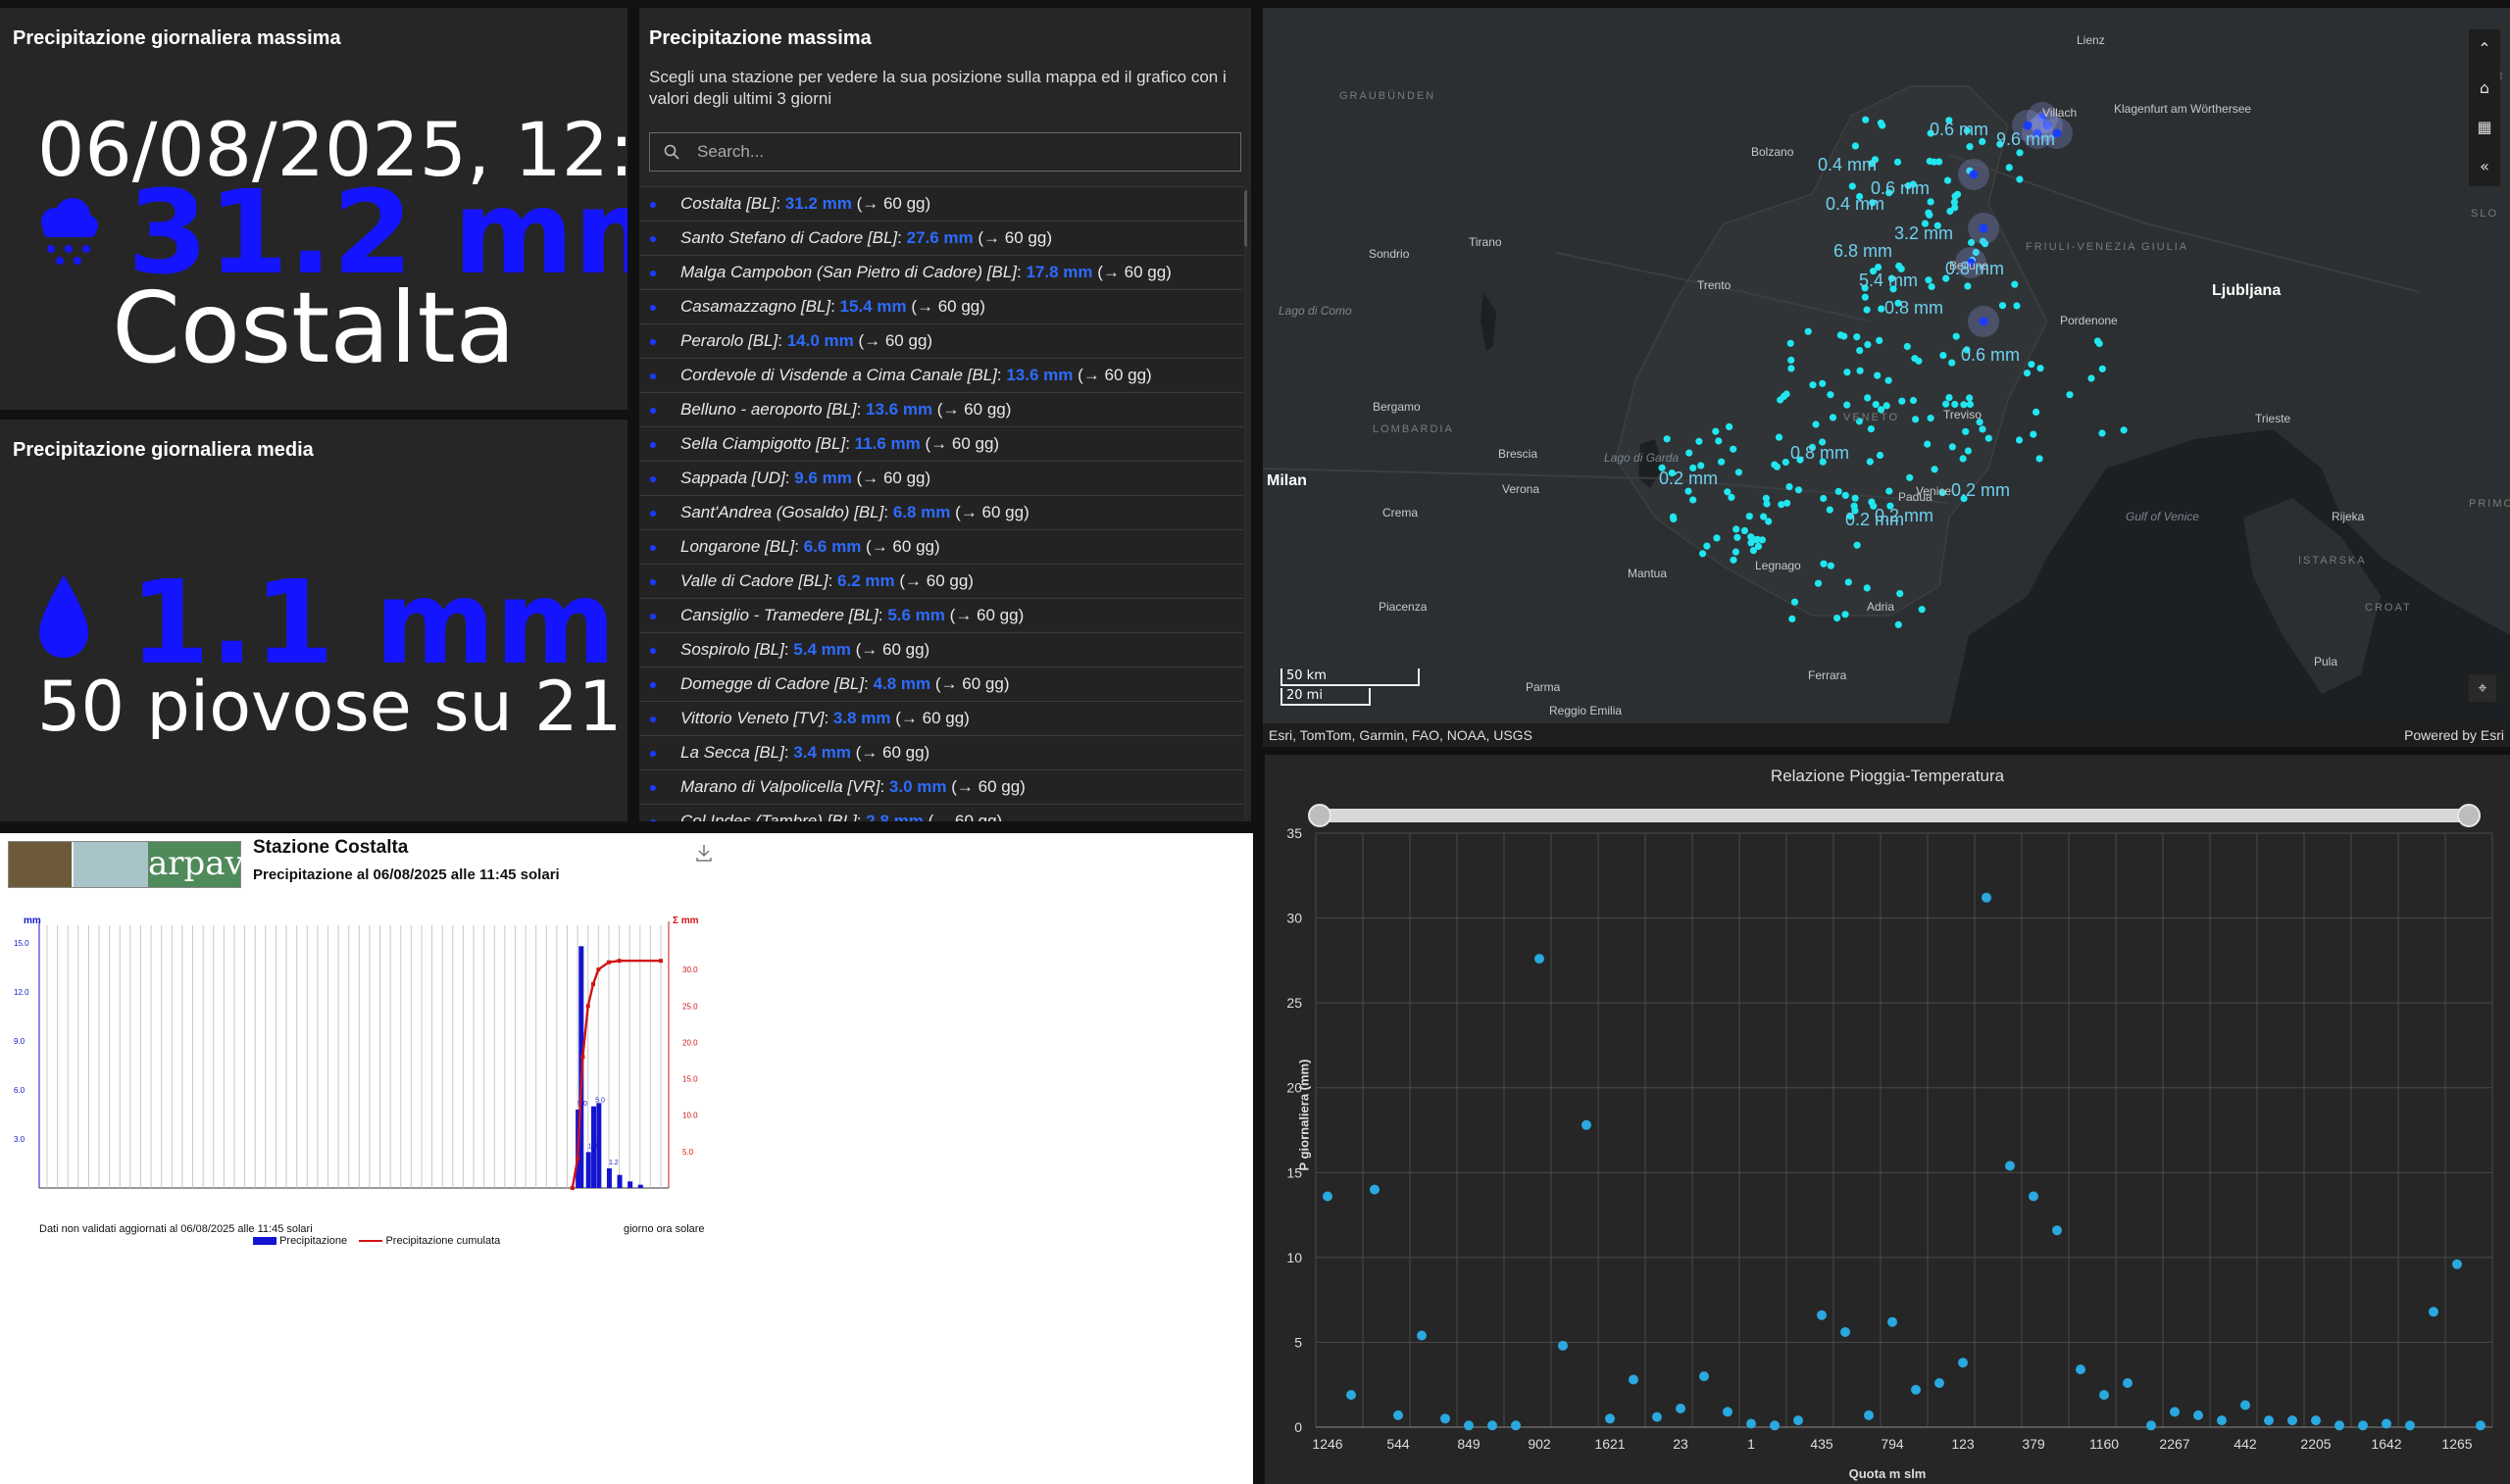  What do you see at coordinates (2174, 1444) in the screenshot?
I see `x-tick-label: 2267` at bounding box center [2174, 1444].